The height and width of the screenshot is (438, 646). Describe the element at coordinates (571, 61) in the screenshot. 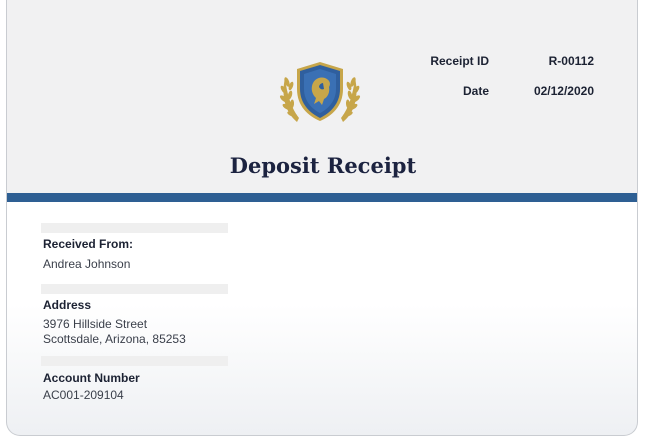

I see `receipt-id-value: R-00112` at that location.